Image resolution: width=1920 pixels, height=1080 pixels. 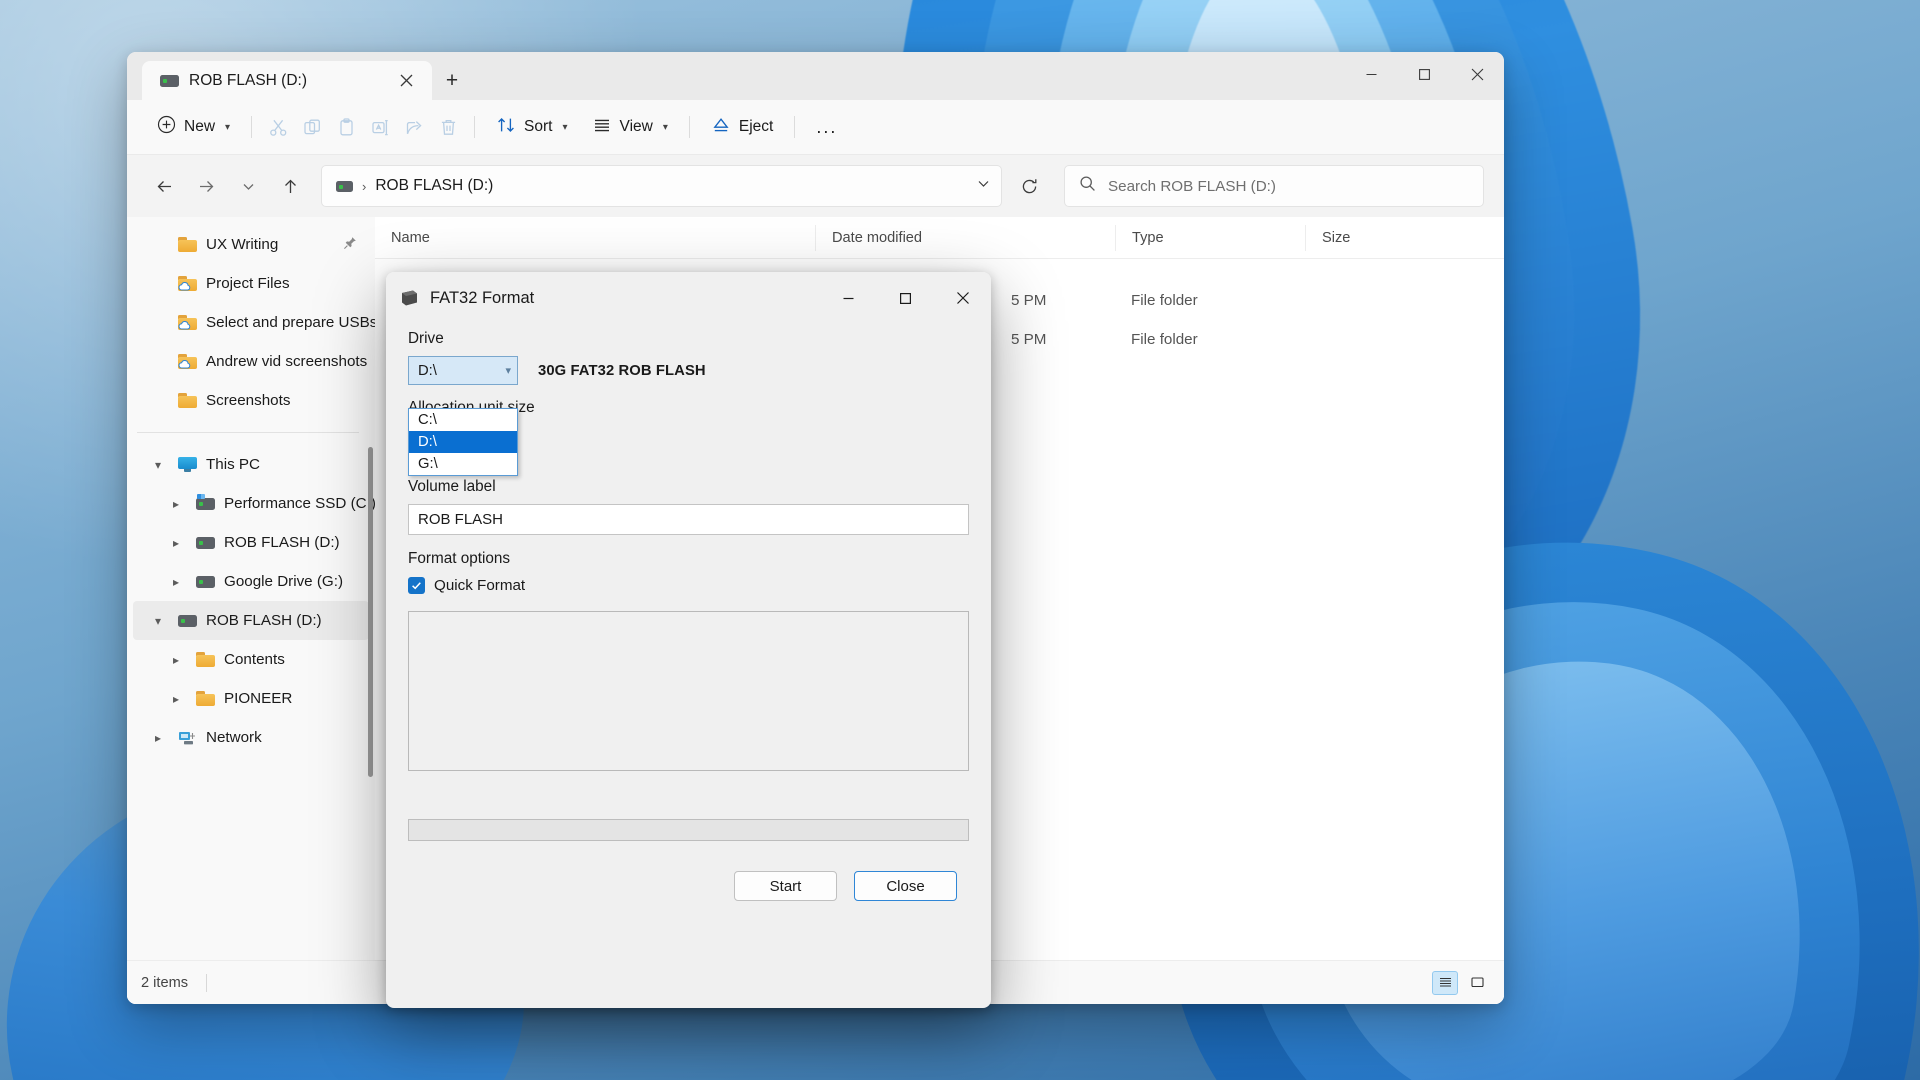 I want to click on start-button: Start, so click(x=785, y=886).